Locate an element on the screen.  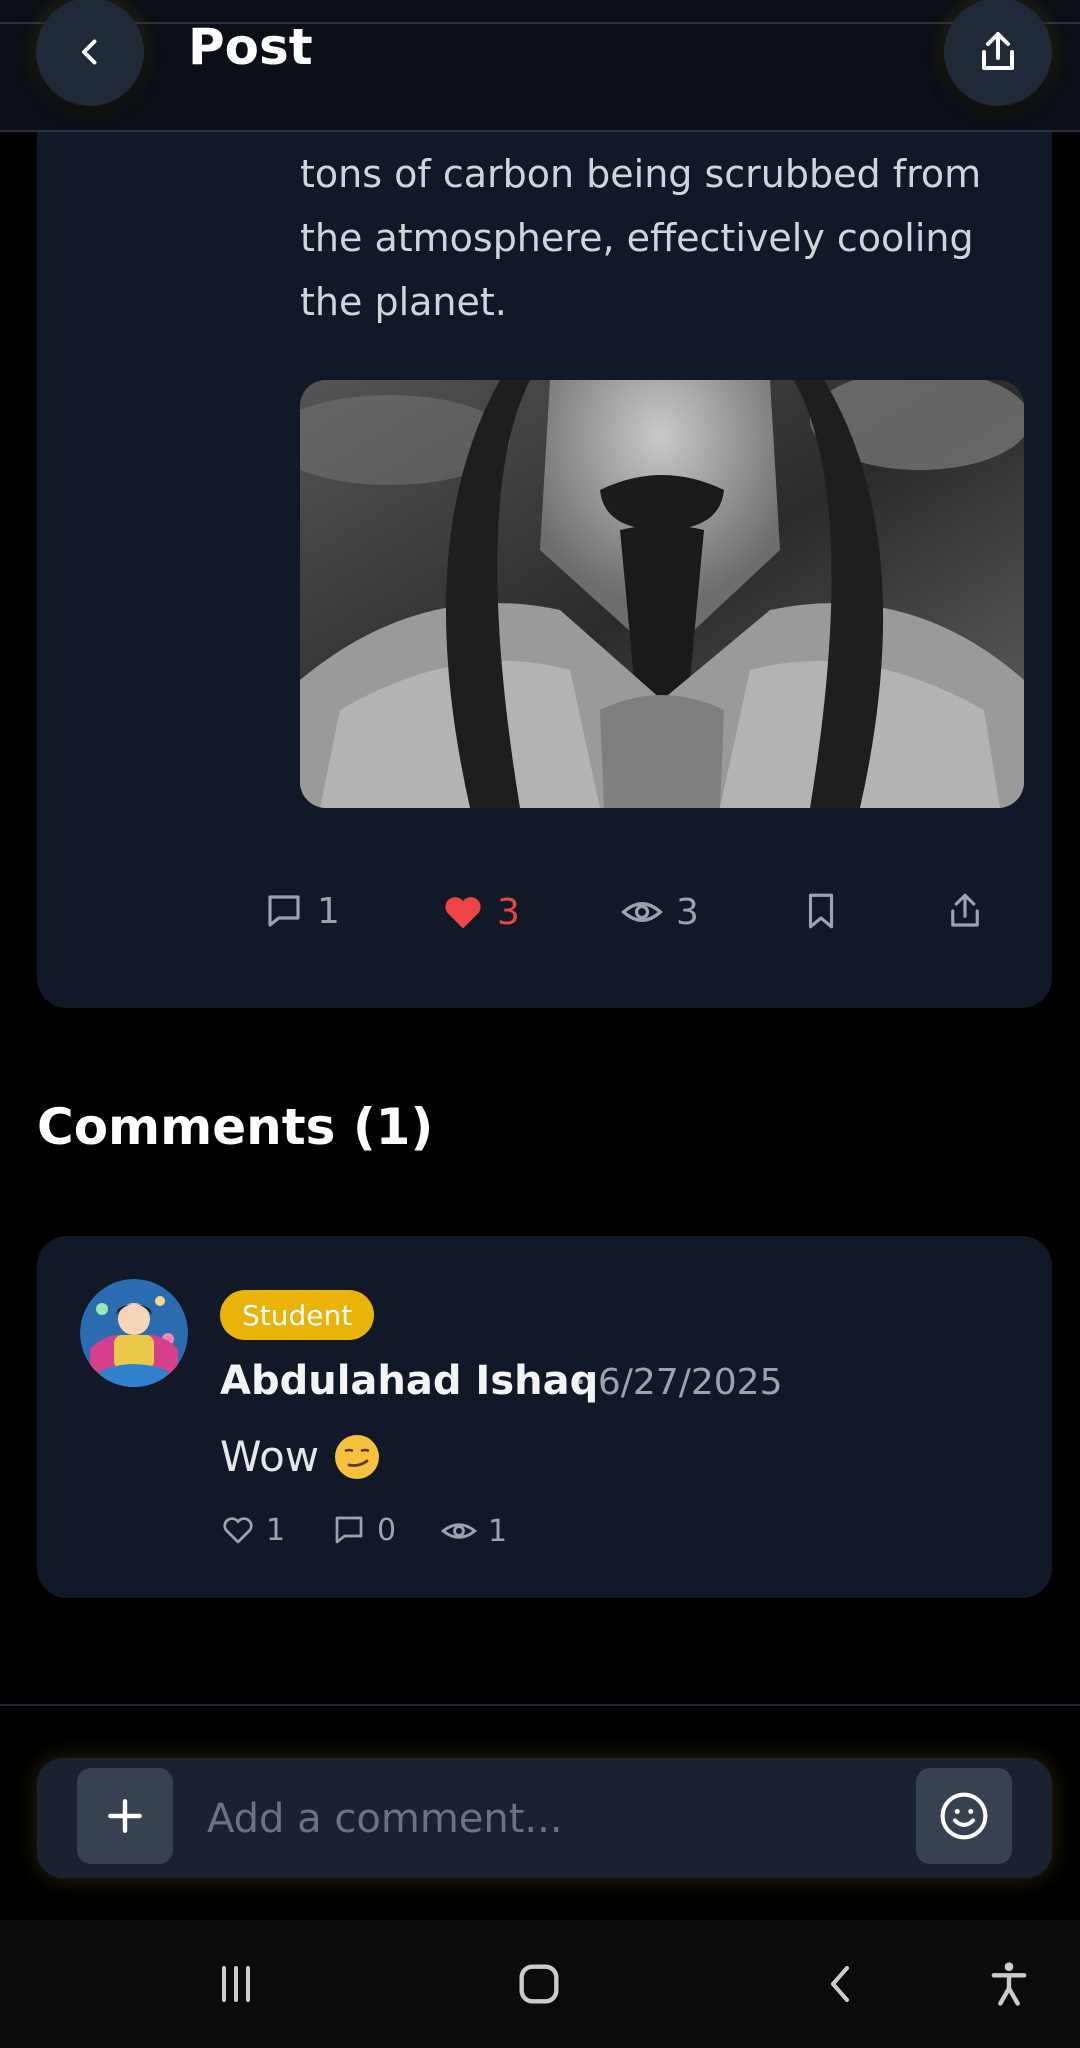
accessibility-icon is located at coordinates (1009, 1984).